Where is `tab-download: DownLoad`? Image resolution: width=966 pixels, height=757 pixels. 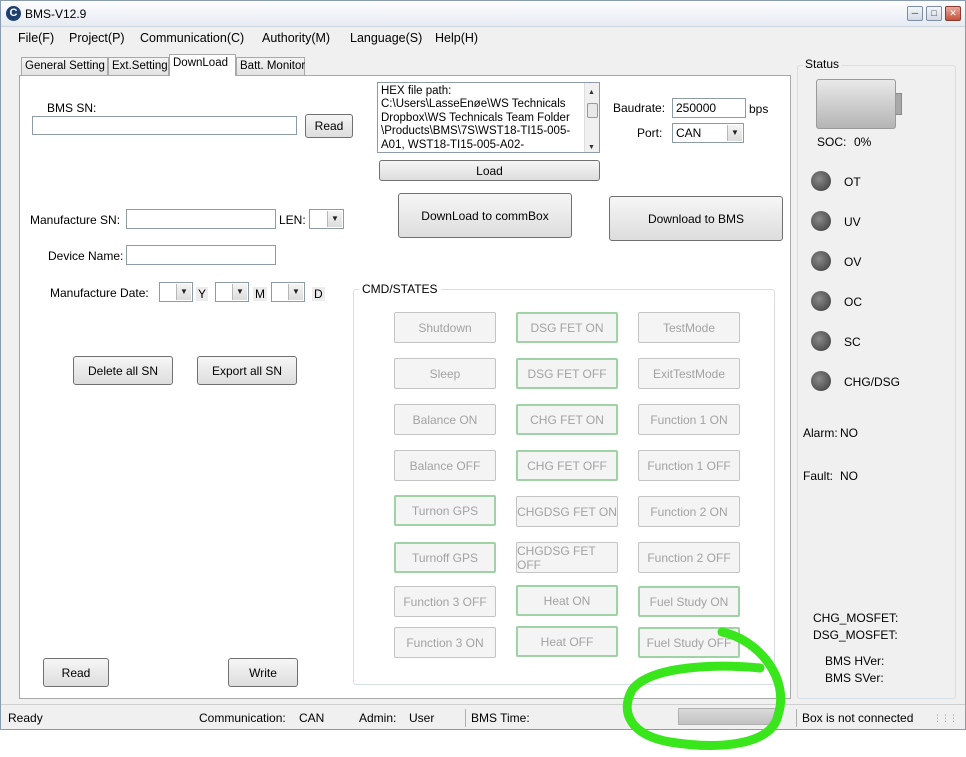 tab-download: DownLoad is located at coordinates (202, 65).